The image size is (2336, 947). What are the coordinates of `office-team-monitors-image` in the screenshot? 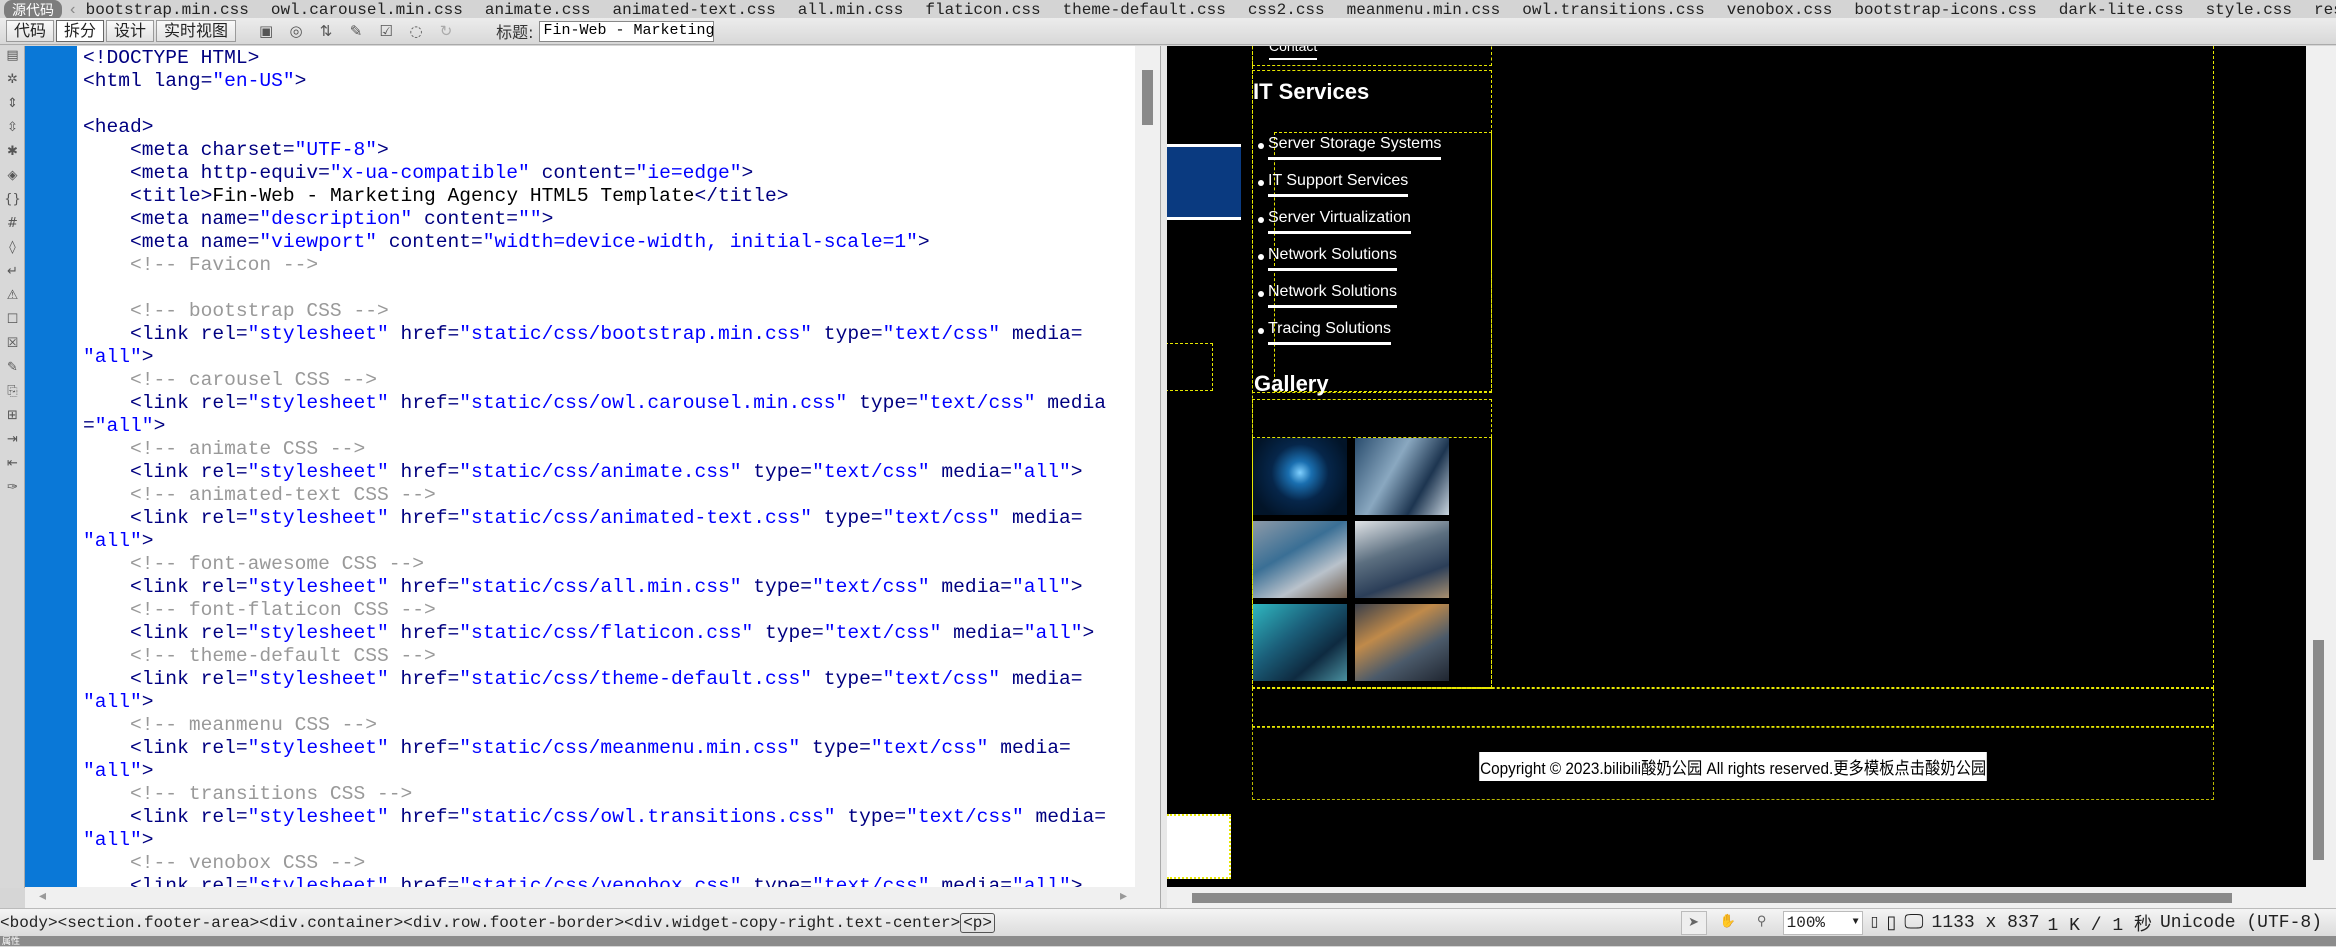 It's located at (1402, 559).